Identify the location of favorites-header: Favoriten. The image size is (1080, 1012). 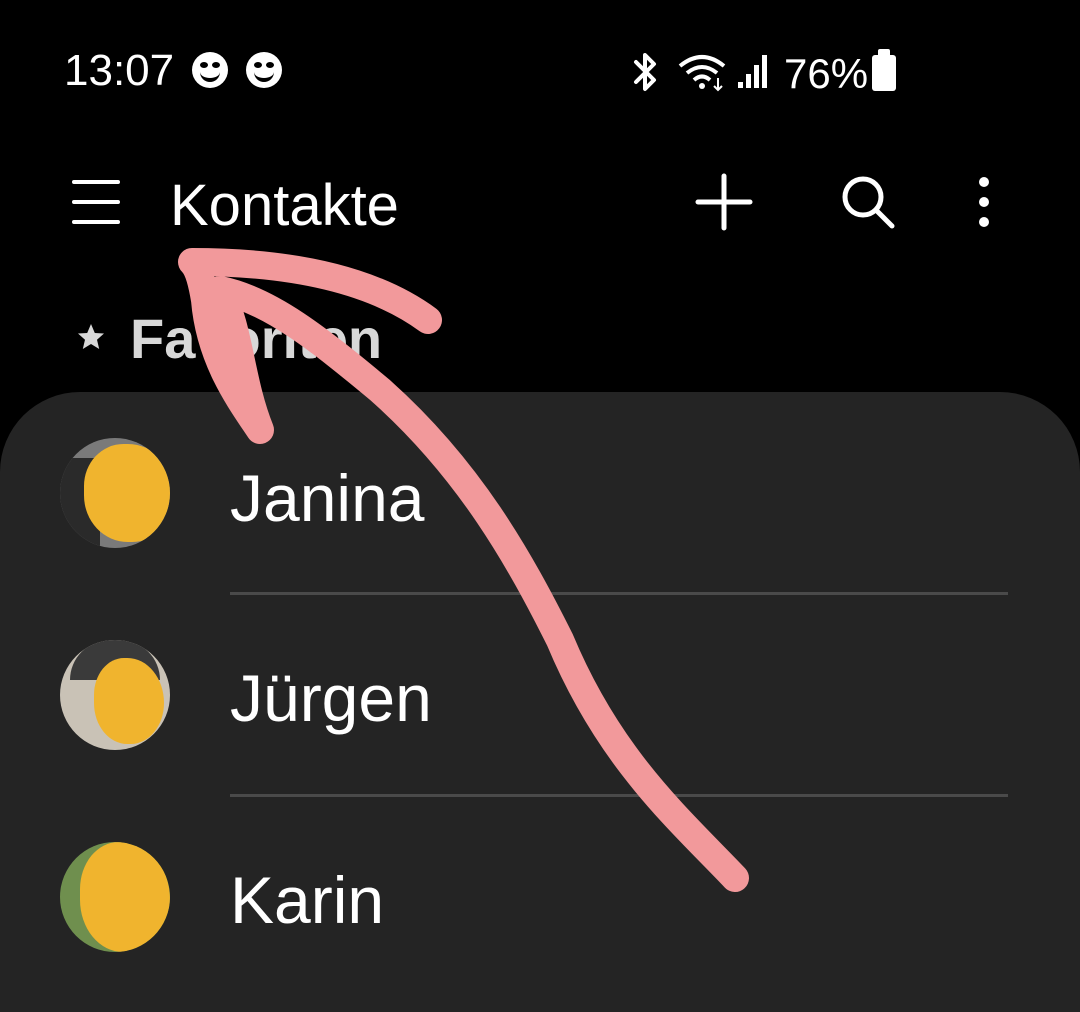
(256, 338).